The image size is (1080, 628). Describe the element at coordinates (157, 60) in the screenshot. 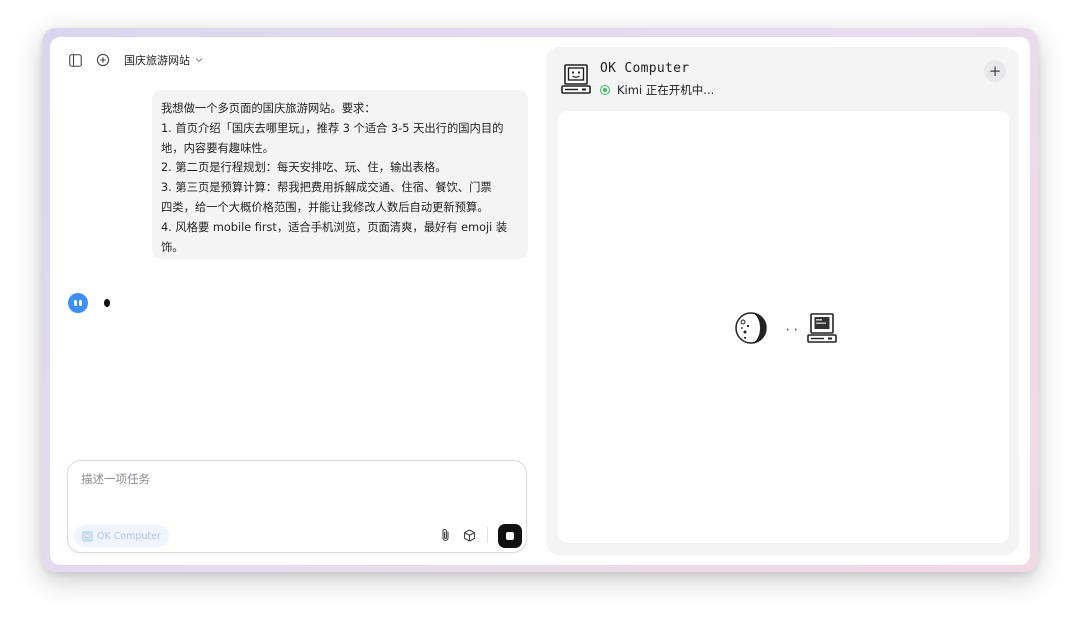

I see `conversation-title: 国庆旅游网站` at that location.